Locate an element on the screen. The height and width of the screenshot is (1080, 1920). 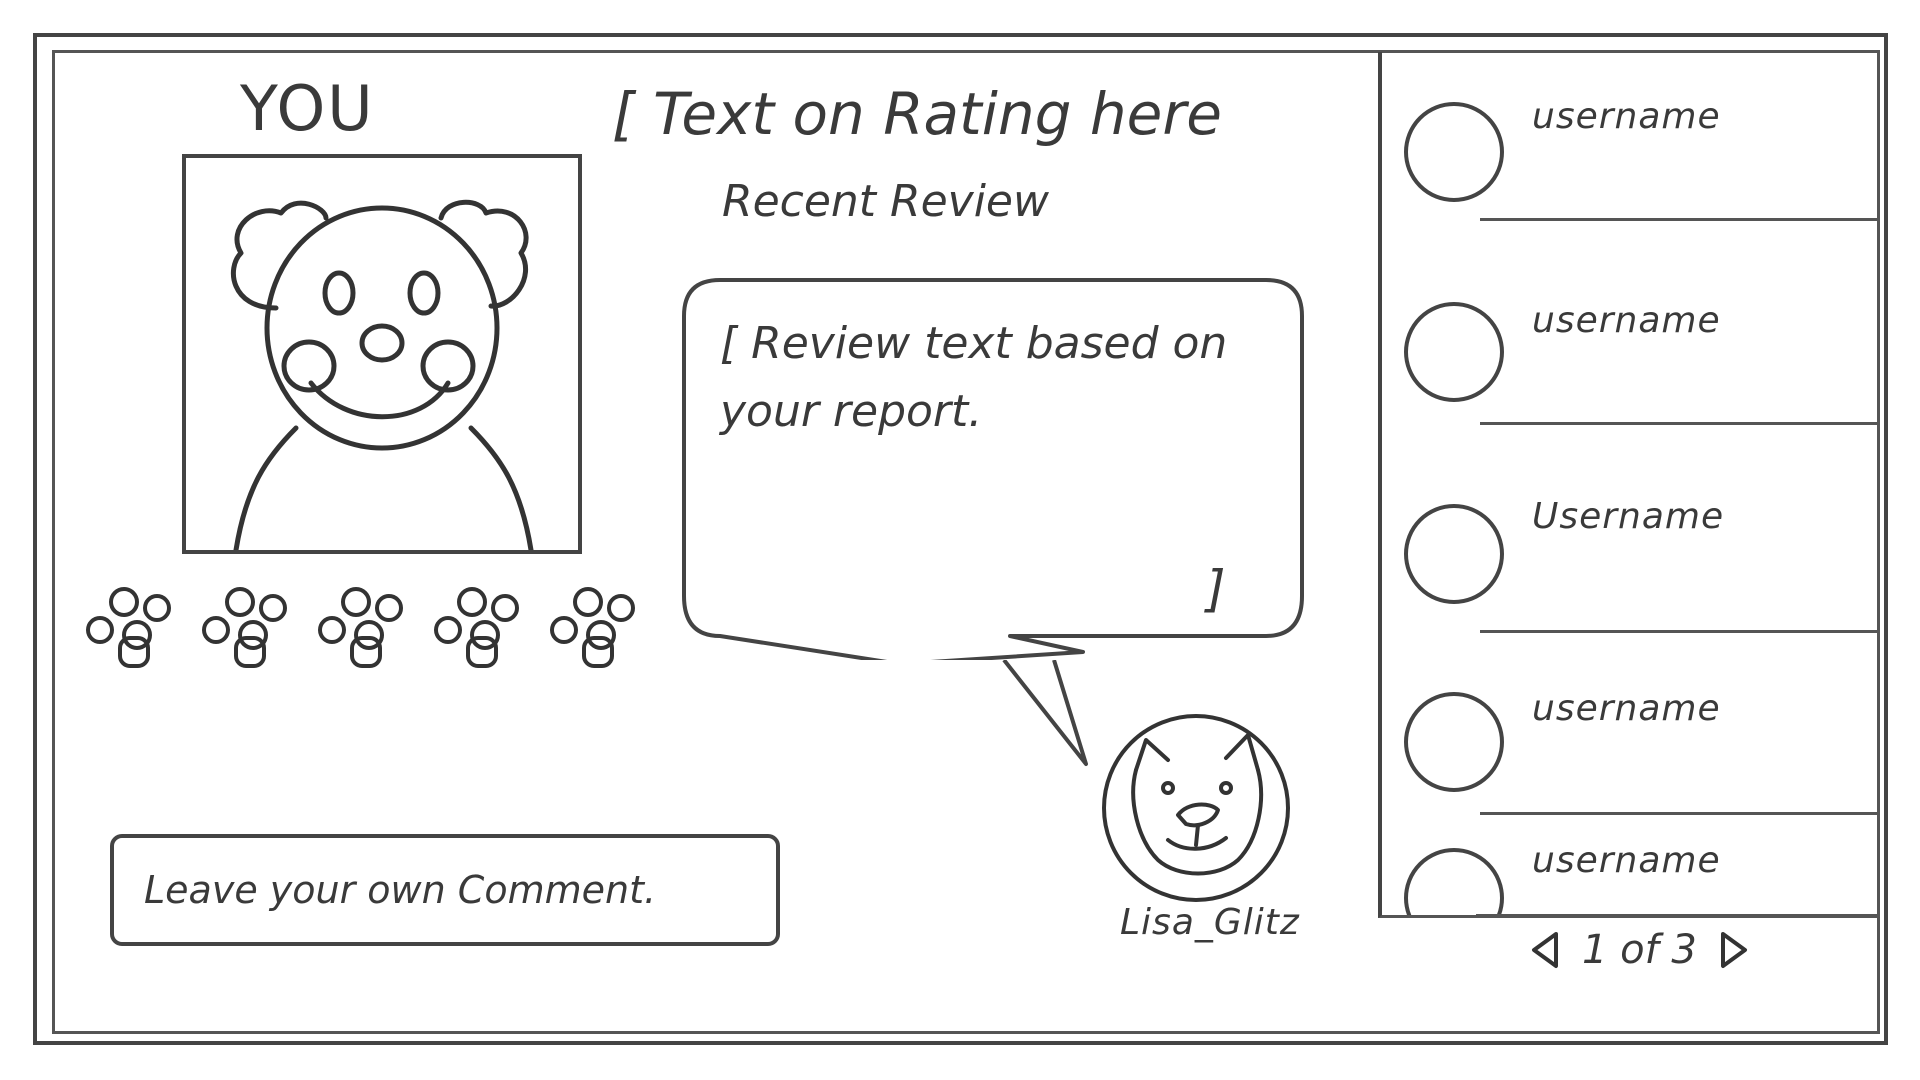
clown-avatar-icon is located at coordinates (382, 374).